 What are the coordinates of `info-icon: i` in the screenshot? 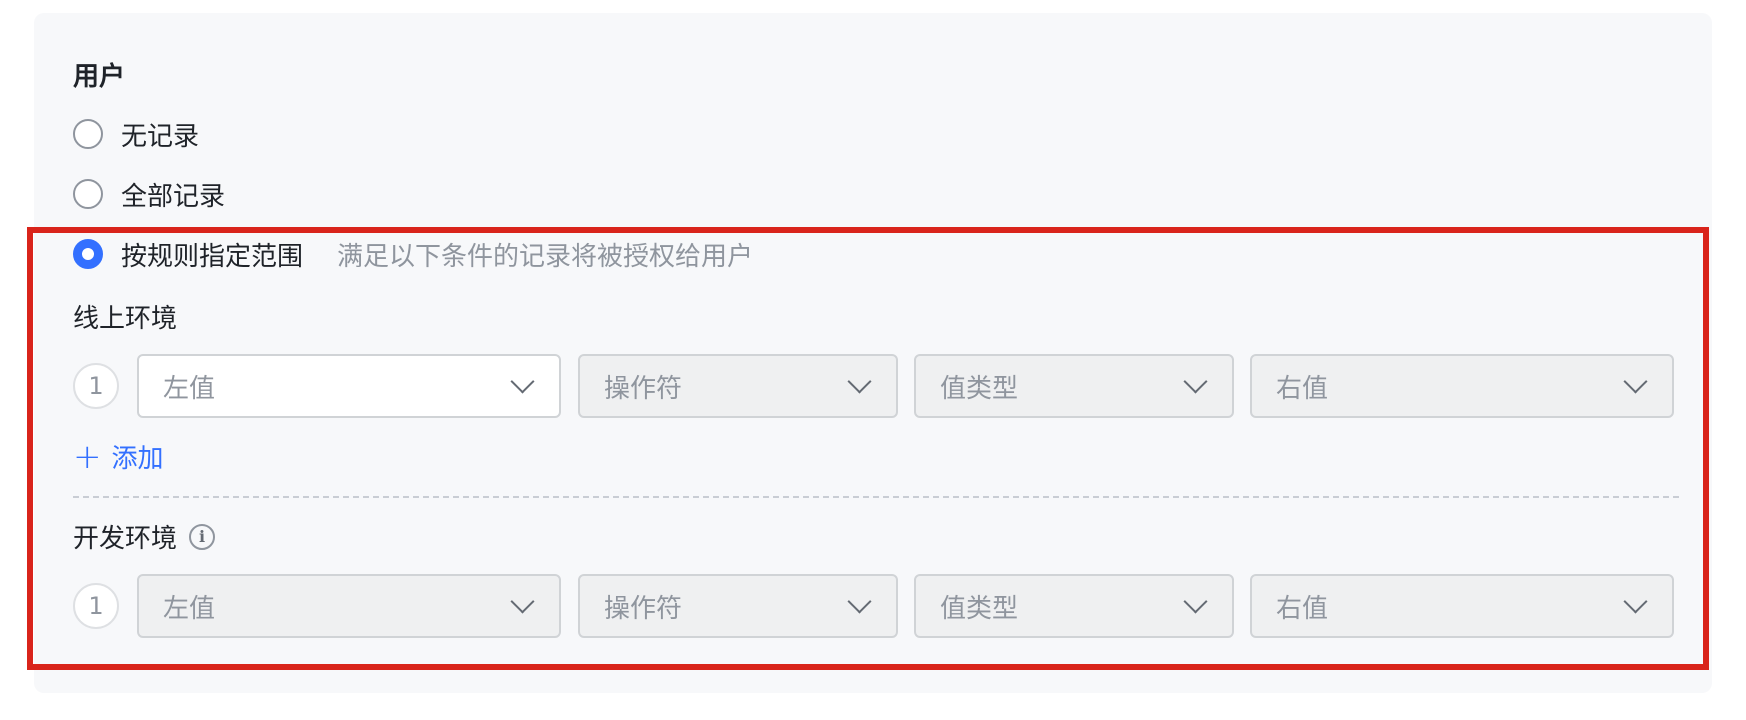 It's located at (202, 536).